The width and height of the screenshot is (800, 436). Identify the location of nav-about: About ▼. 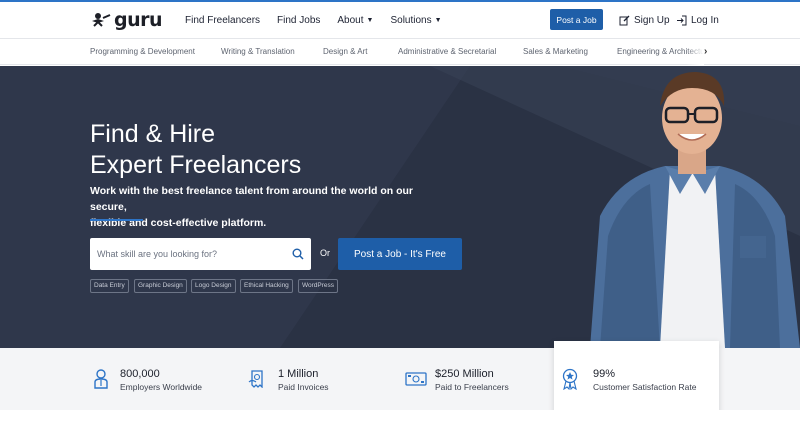
(355, 20).